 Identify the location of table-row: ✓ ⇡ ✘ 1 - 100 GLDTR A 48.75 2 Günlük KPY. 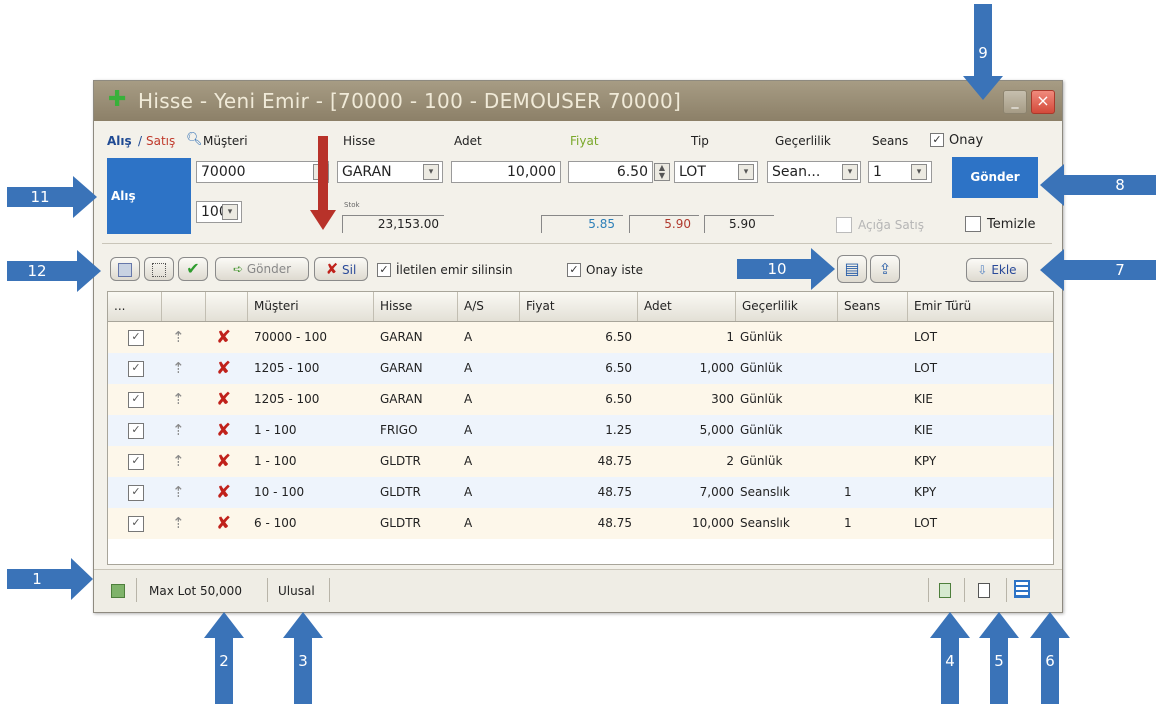
(580, 461).